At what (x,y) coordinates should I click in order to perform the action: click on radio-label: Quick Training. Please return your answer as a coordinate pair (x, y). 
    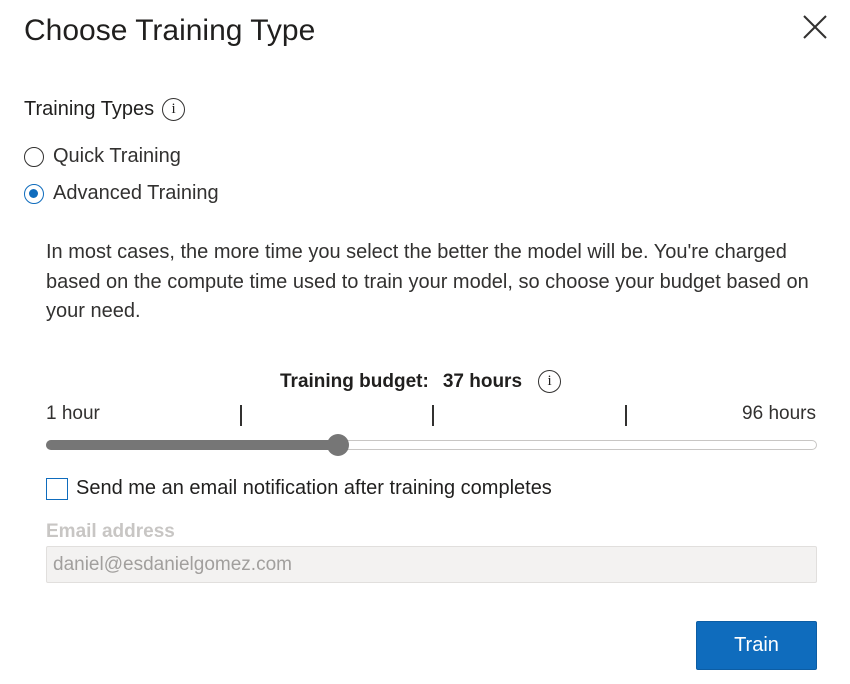
    Looking at the image, I should click on (117, 156).